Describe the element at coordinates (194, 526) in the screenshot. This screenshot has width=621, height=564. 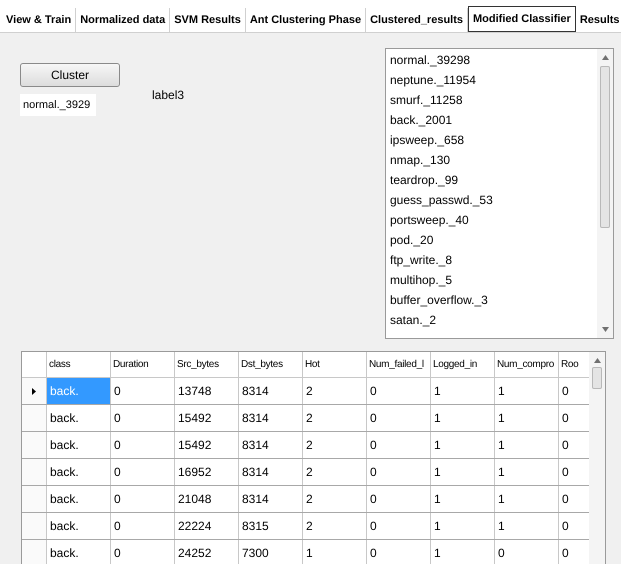
I see `table-cell-text: 22224` at that location.